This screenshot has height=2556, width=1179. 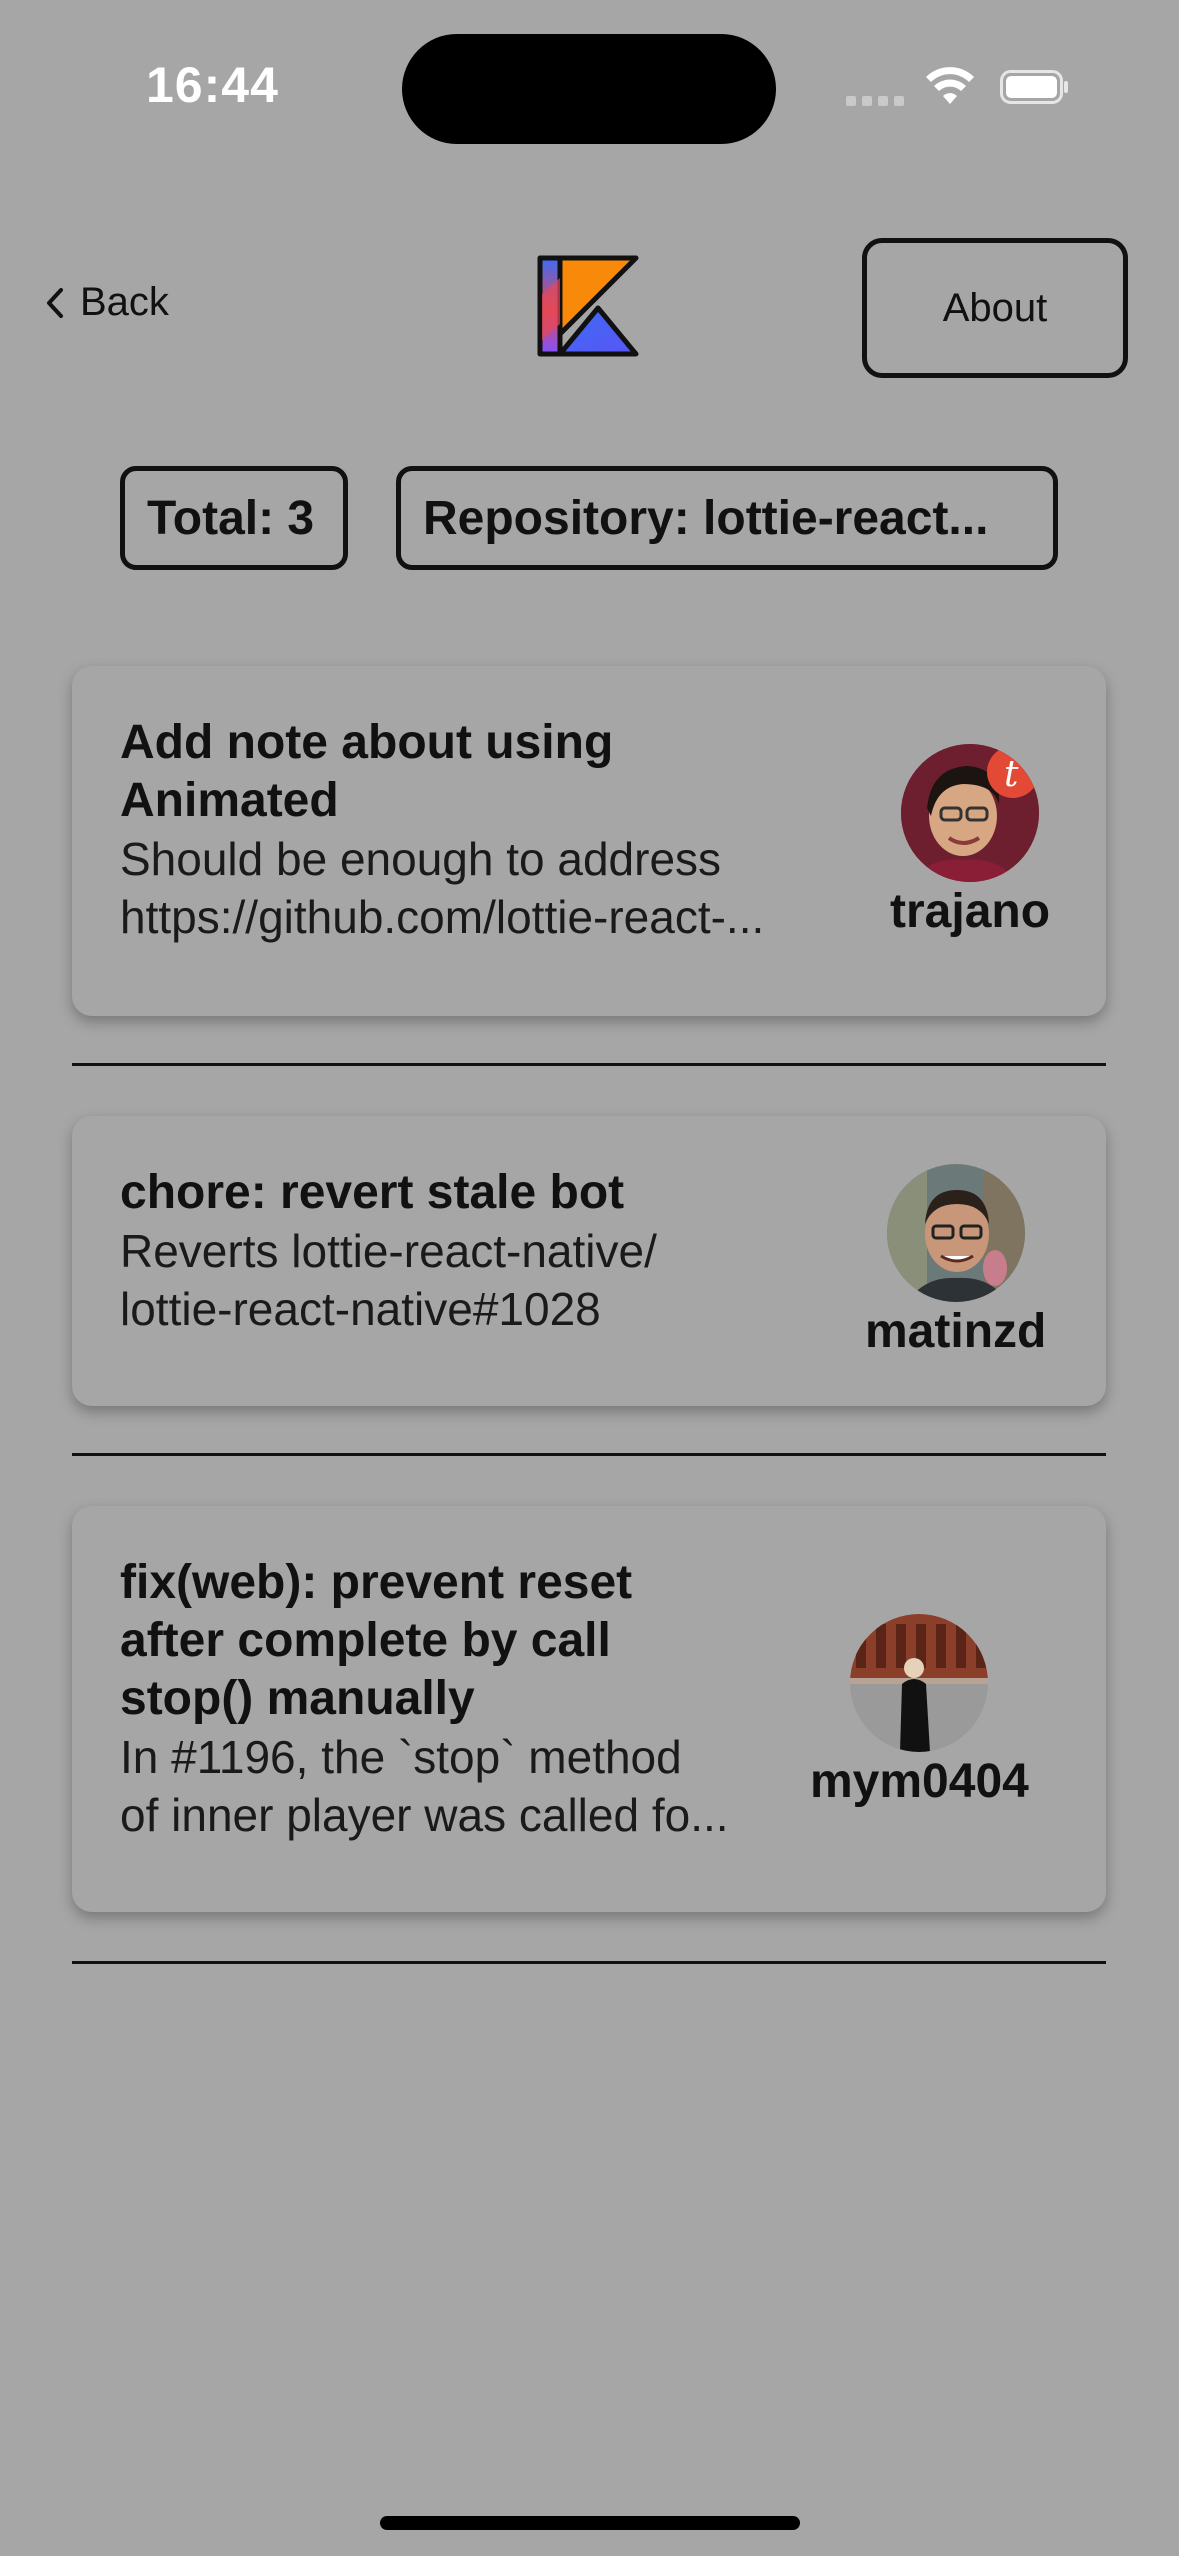 I want to click on pull-request-body-line: Should be enough to address, so click(x=421, y=859).